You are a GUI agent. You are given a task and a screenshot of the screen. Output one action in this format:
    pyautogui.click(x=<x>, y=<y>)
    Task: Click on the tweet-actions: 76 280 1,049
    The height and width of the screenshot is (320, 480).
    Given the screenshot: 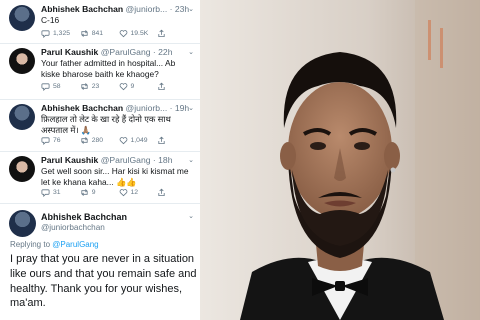 What is the action you would take?
    pyautogui.click(x=118, y=140)
    